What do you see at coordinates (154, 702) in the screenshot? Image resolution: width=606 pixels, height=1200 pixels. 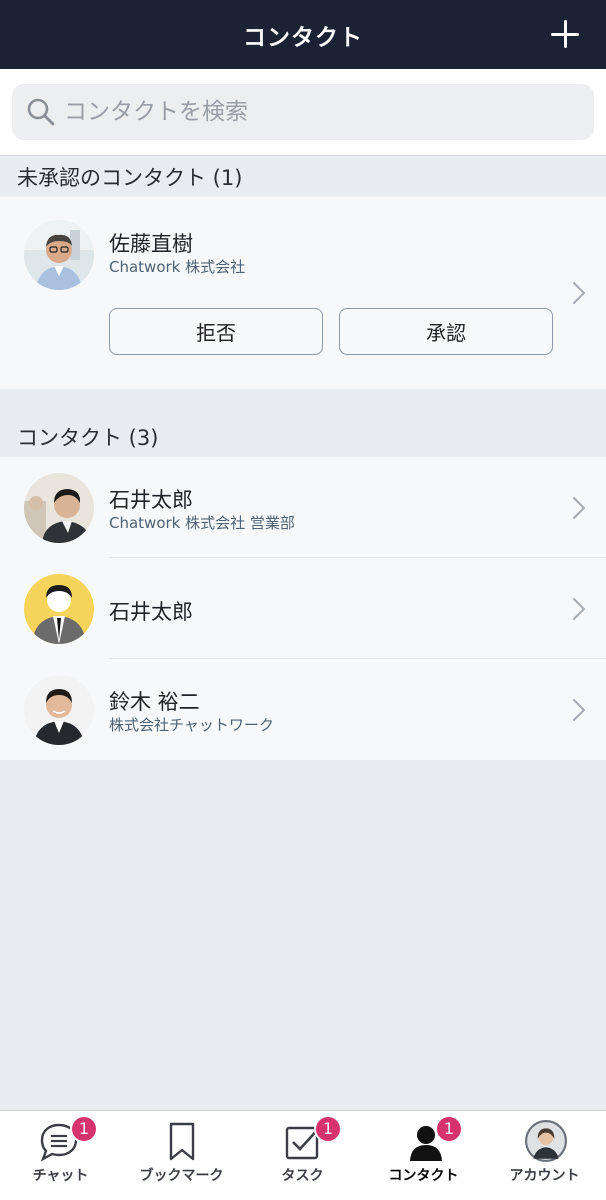 I see `contact-name: 鈴木 裕二` at bounding box center [154, 702].